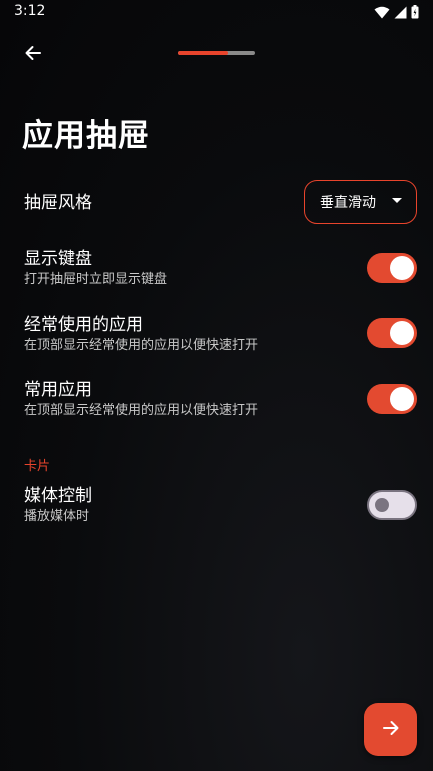 Image resolution: width=433 pixels, height=771 pixels. I want to click on common-apps-toggle, so click(392, 399).